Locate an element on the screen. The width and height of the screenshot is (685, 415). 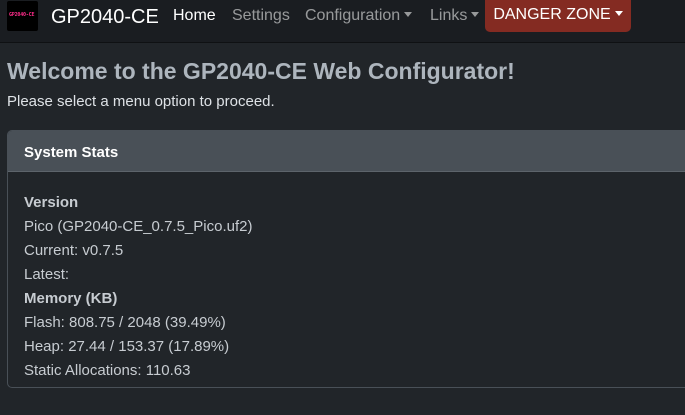
heap-memory: Heap: 27.44 / 153.37 (17.89%) is located at coordinates (127, 346).